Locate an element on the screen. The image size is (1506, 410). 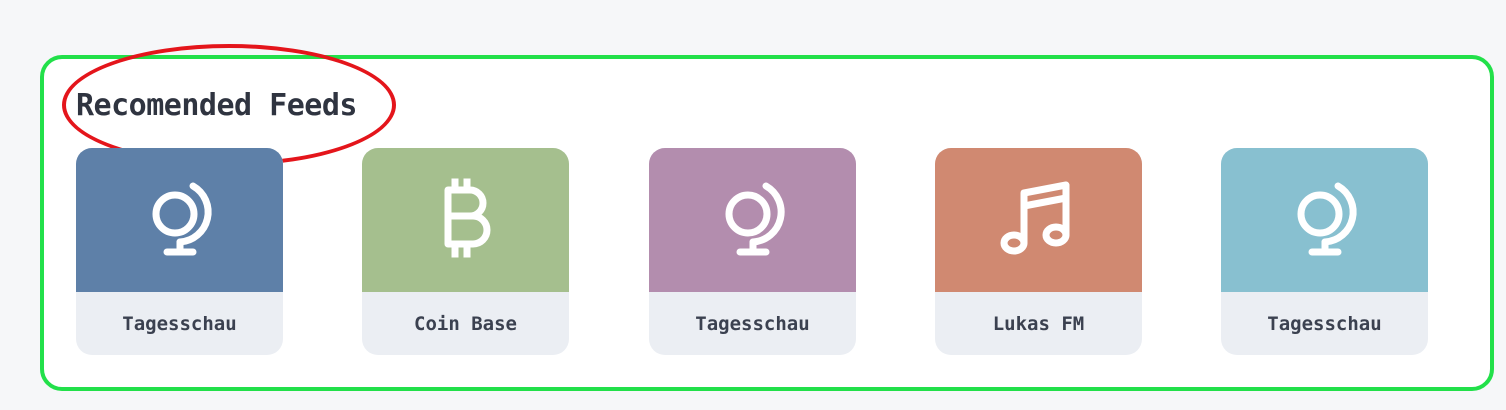
bitcoin-icon is located at coordinates (466, 220).